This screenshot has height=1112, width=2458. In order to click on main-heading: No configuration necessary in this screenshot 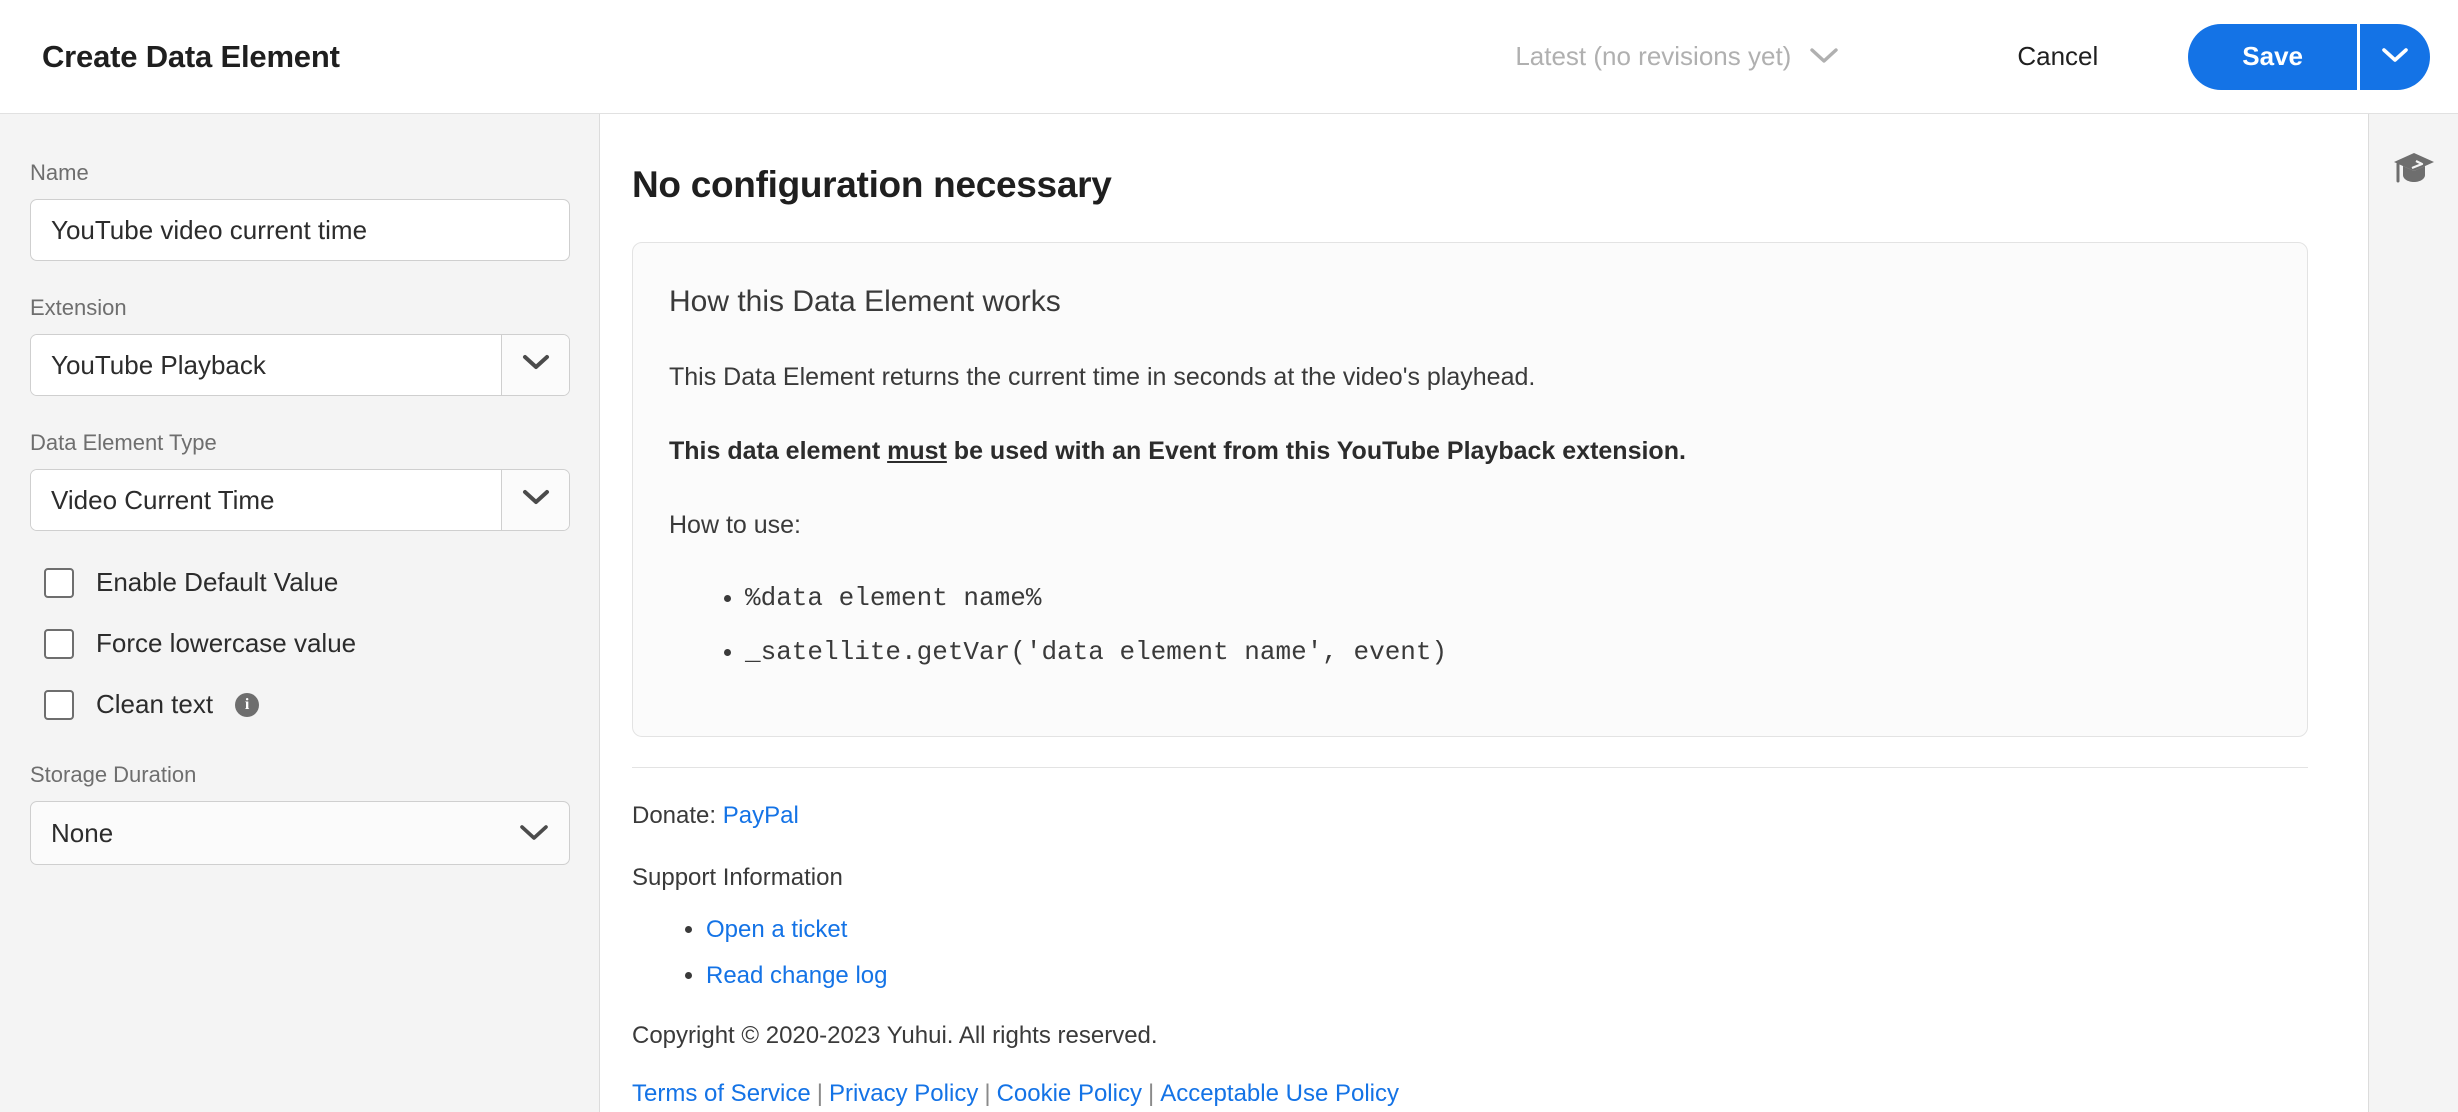, I will do `click(872, 184)`.